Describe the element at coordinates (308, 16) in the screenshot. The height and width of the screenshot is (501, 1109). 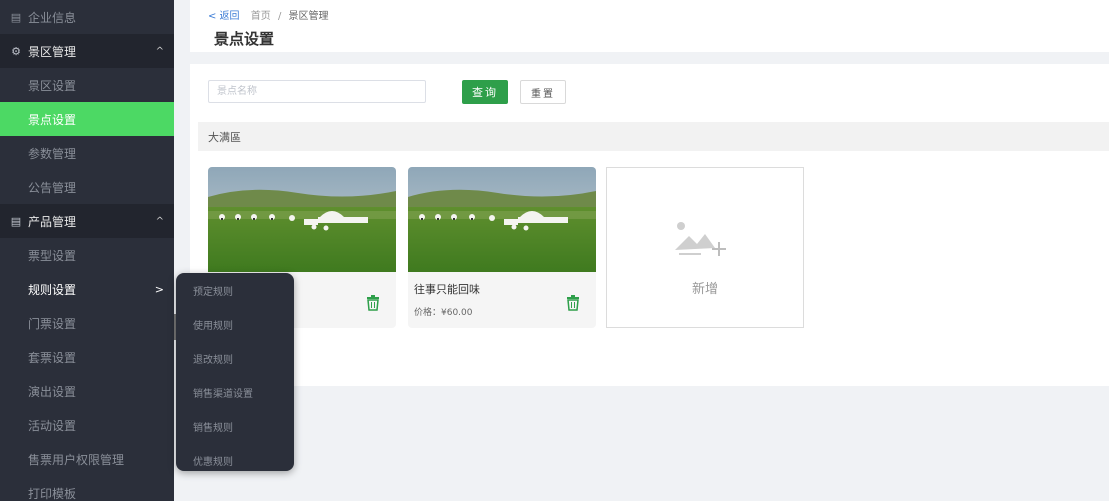
I see `breadcrumb-item-current: 景区管理` at that location.